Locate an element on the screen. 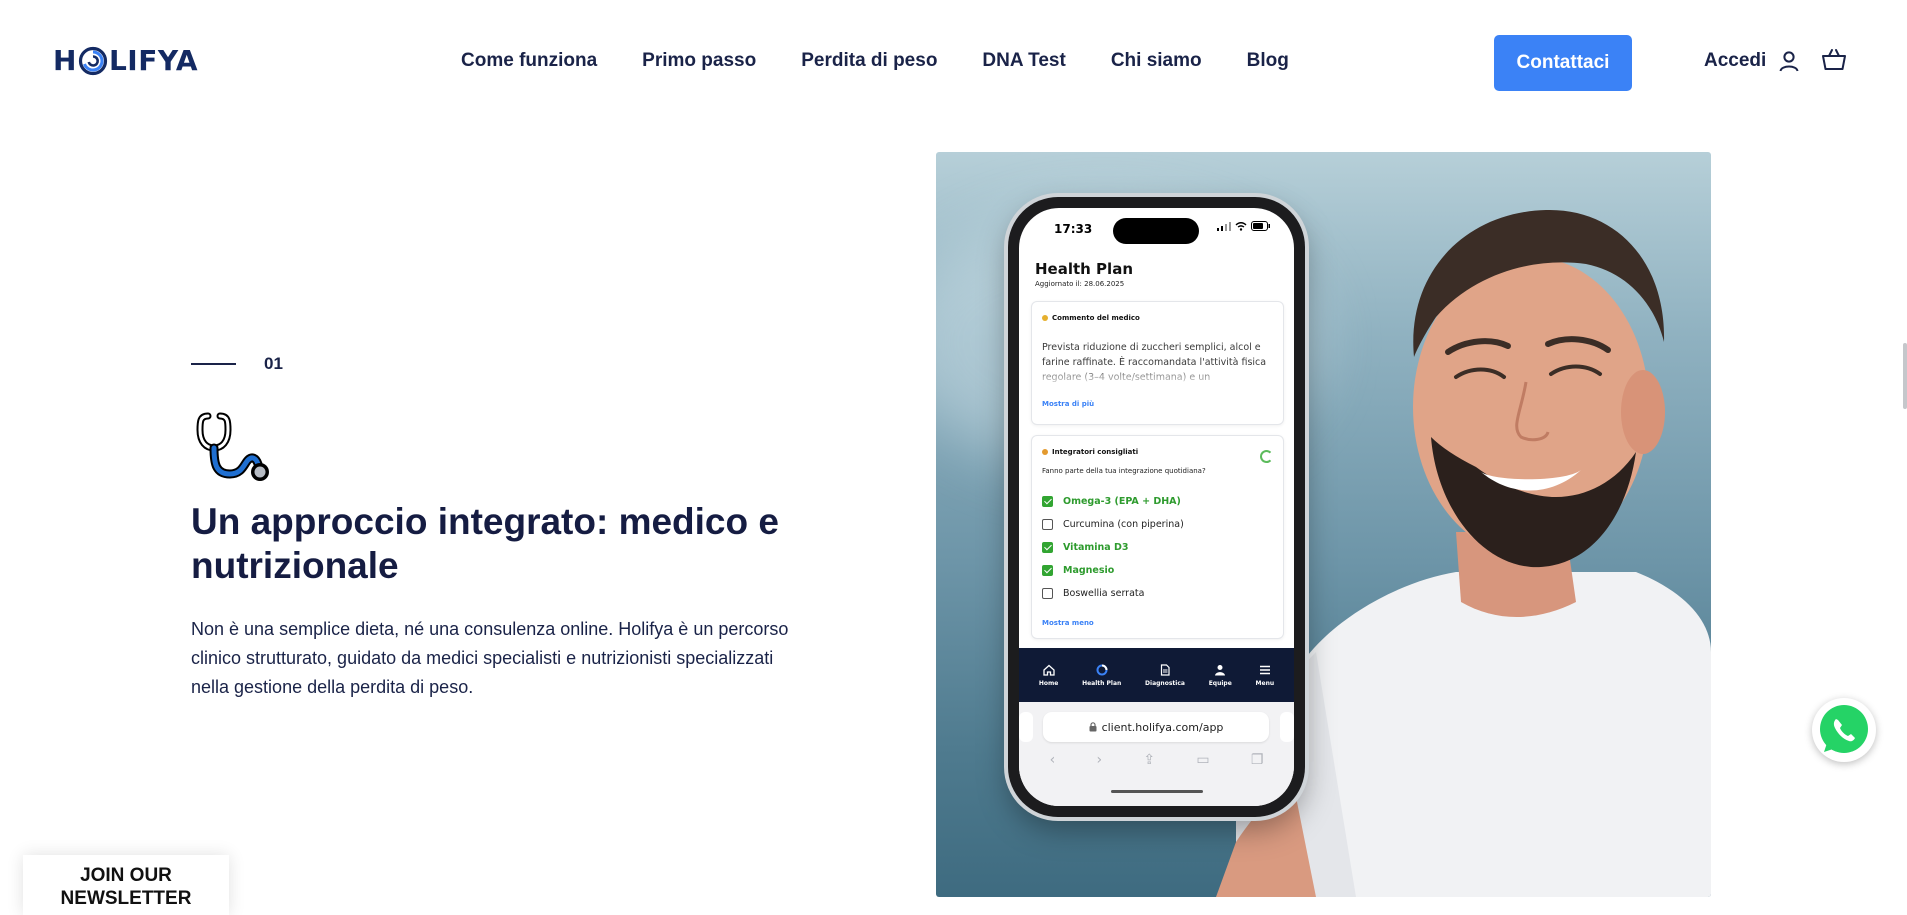 The width and height of the screenshot is (1907, 915). newsletter-tab: JOIN OUR NEWSLETTER is located at coordinates (126, 885).